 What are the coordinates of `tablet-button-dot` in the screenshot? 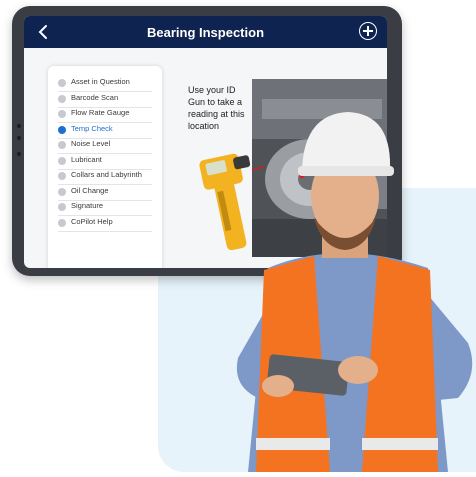 It's located at (19, 154).